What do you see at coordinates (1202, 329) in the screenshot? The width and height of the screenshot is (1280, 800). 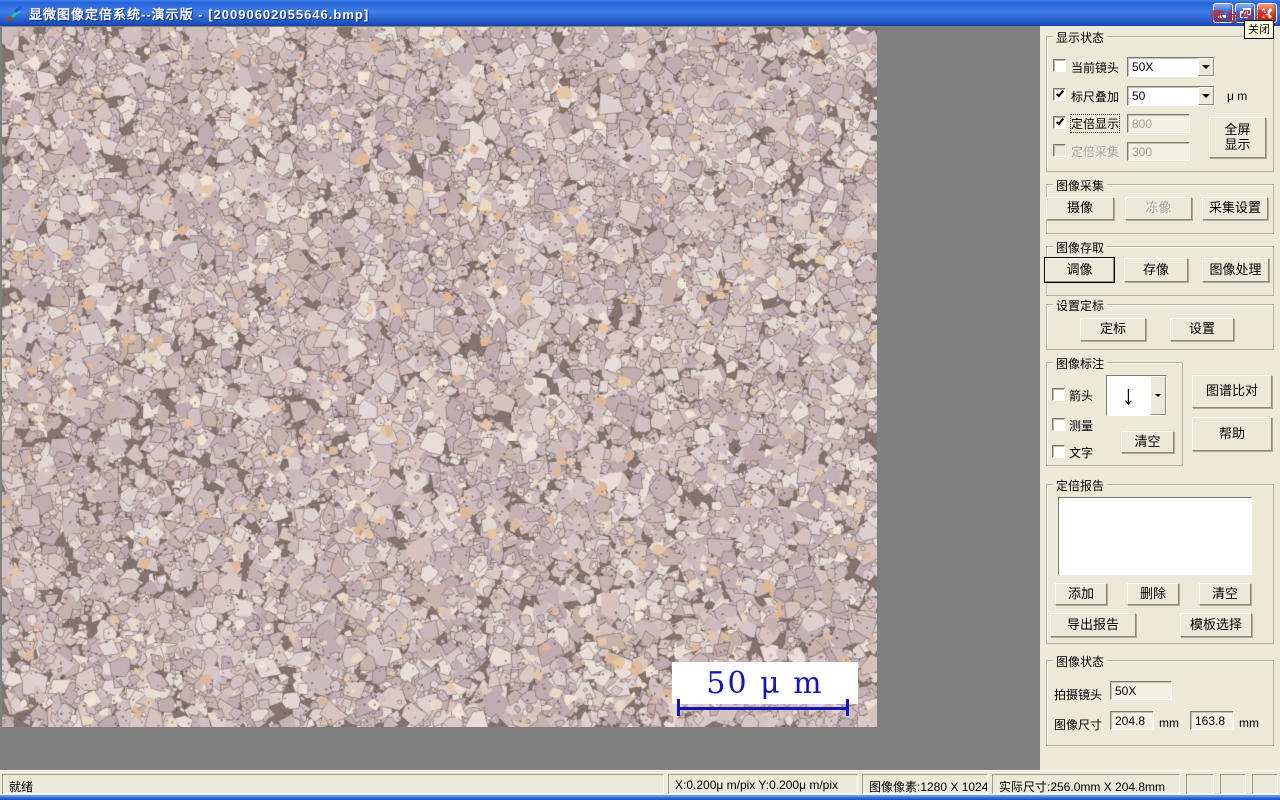 I see `settings-button: 设置` at bounding box center [1202, 329].